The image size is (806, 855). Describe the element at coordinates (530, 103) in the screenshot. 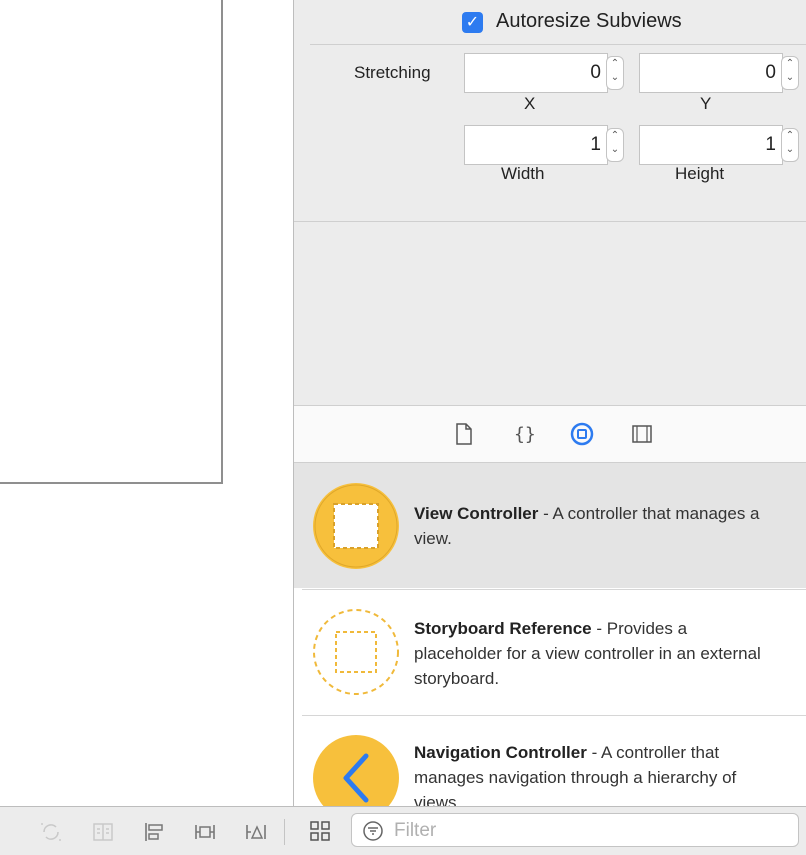

I see `stretching-x-label: X` at that location.